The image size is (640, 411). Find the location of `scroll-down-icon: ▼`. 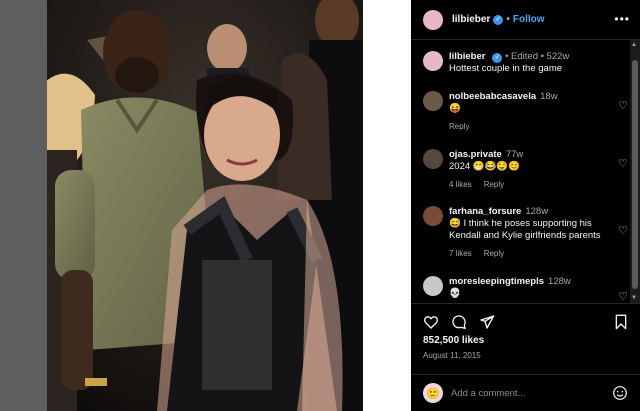

scroll-down-icon: ▼ is located at coordinates (634, 298).